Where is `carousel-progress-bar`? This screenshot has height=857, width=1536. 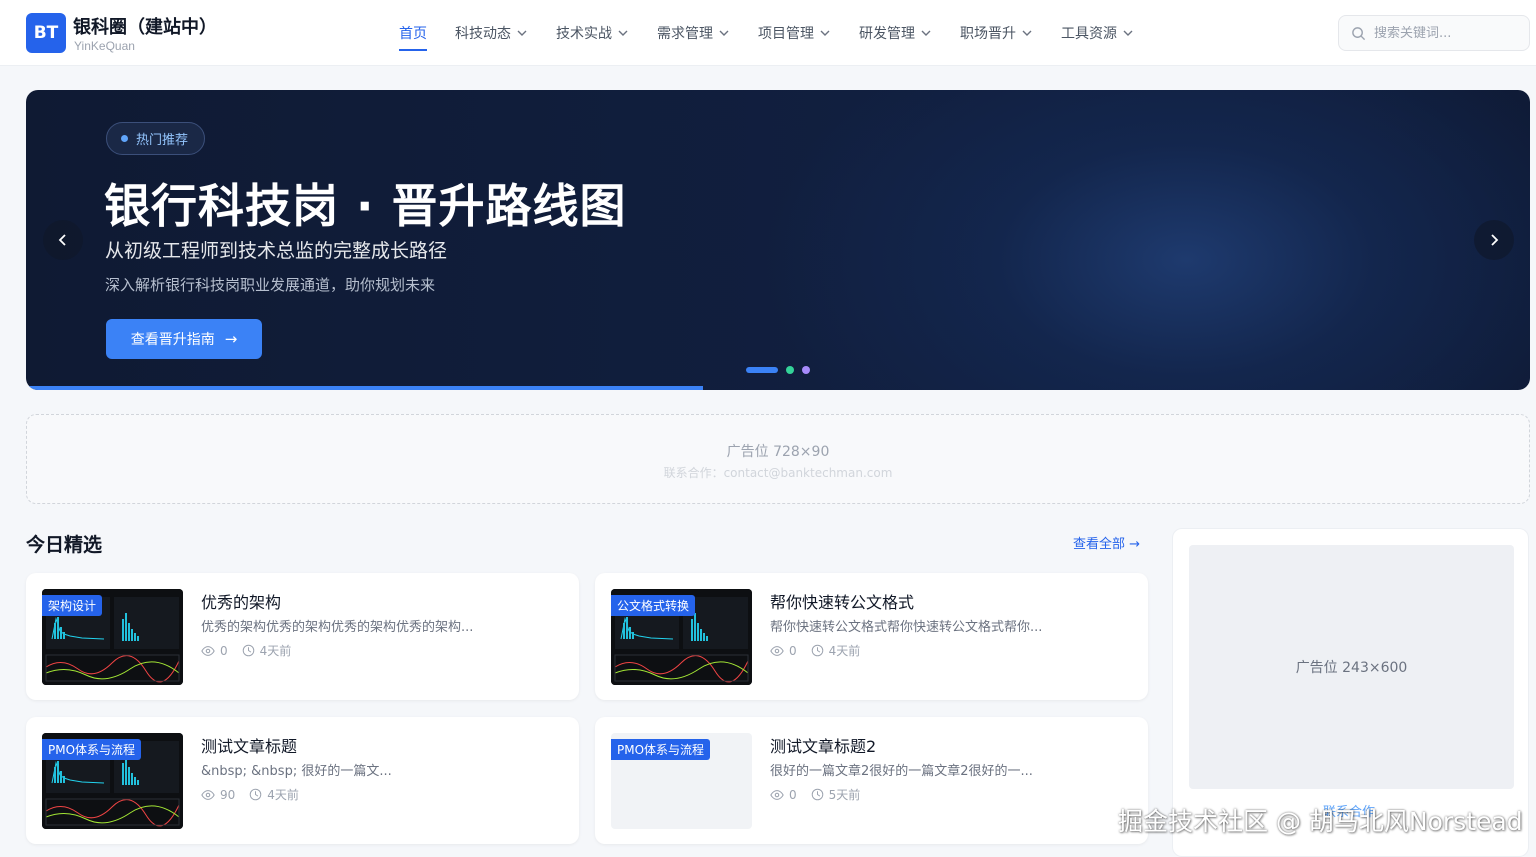 carousel-progress-bar is located at coordinates (364, 388).